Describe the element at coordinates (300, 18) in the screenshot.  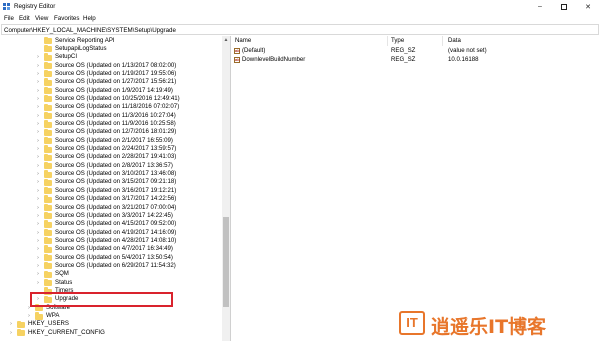
I see `menu-bar: File Edit View Favorites Help` at that location.